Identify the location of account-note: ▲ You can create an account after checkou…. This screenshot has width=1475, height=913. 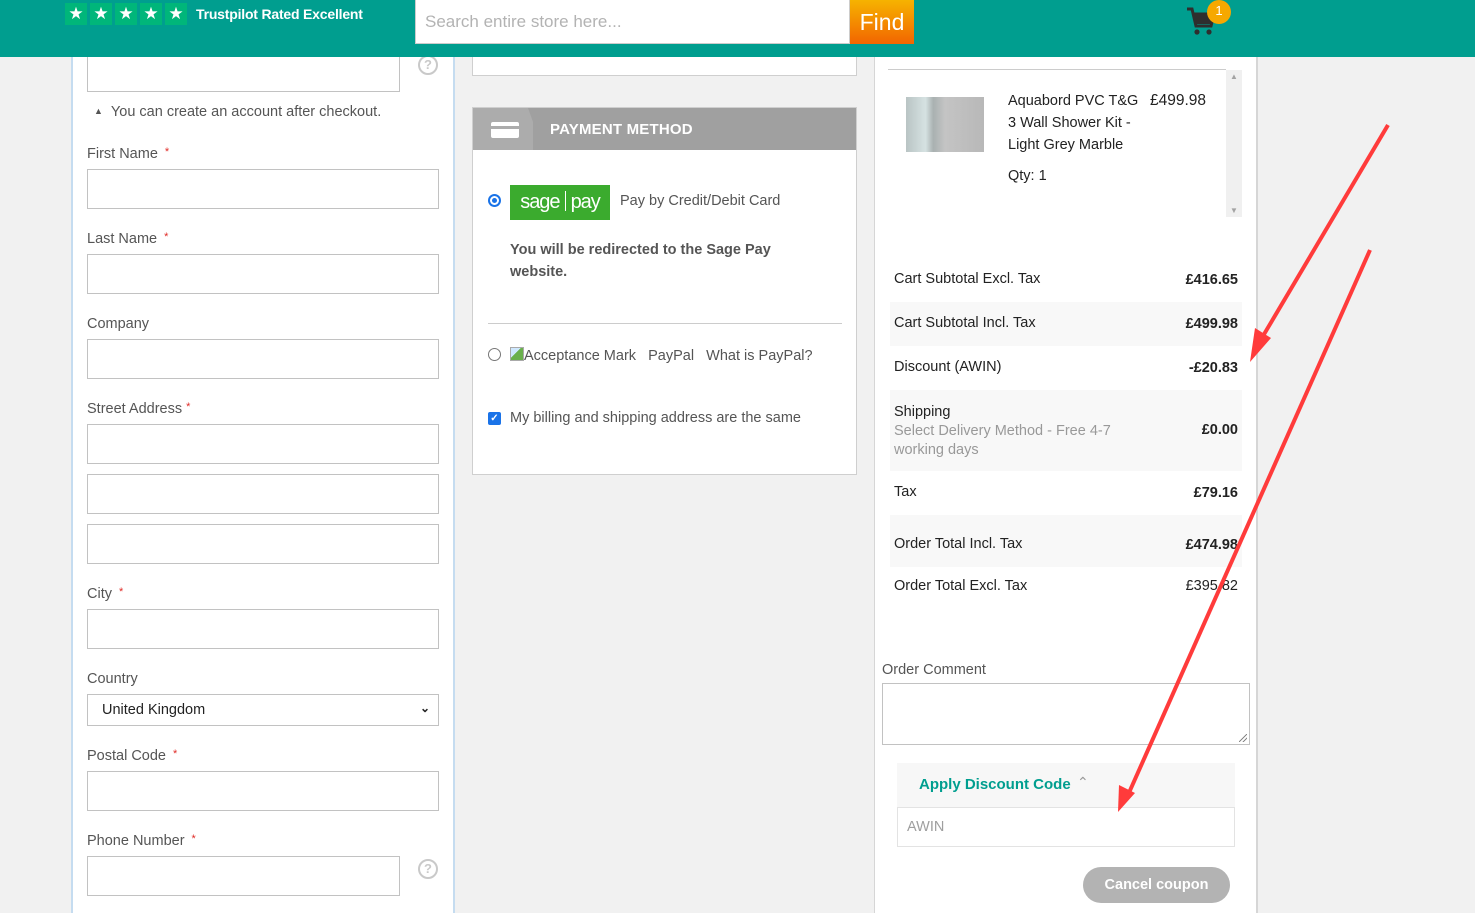
(237, 112).